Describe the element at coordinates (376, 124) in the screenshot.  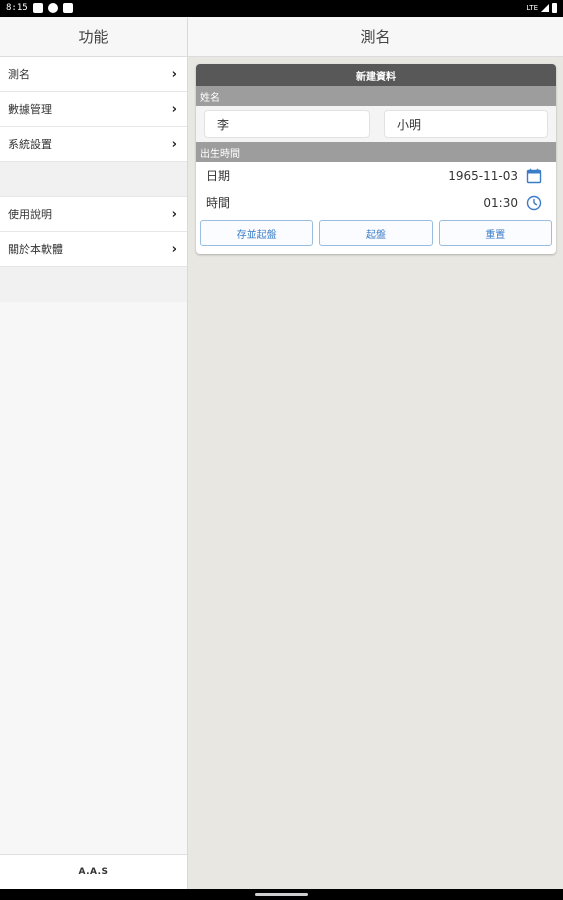
I see `name-row: 李 小明` at that location.